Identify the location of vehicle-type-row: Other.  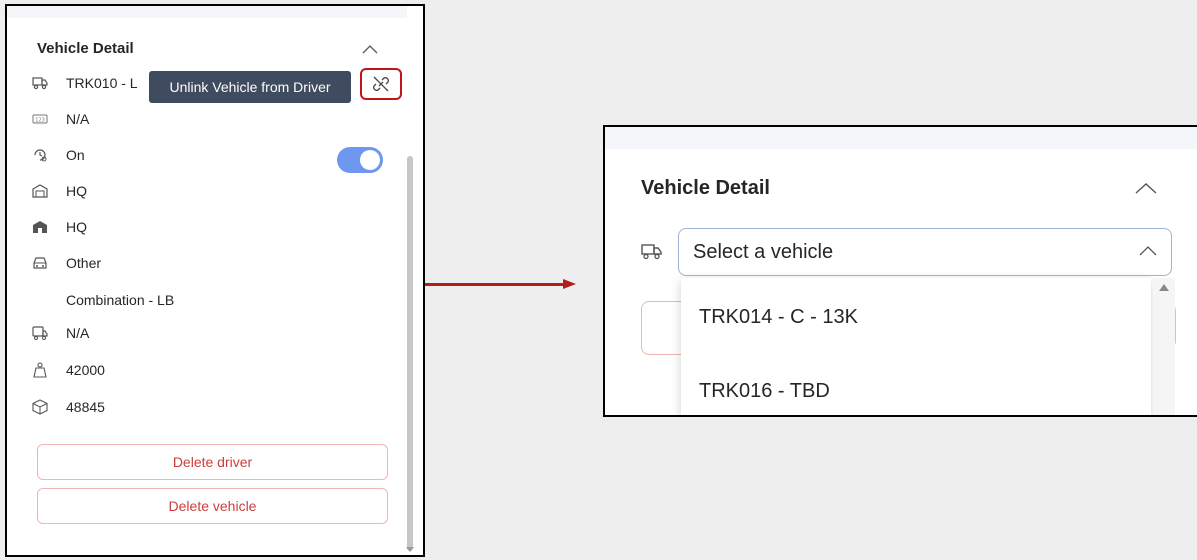
(66, 263).